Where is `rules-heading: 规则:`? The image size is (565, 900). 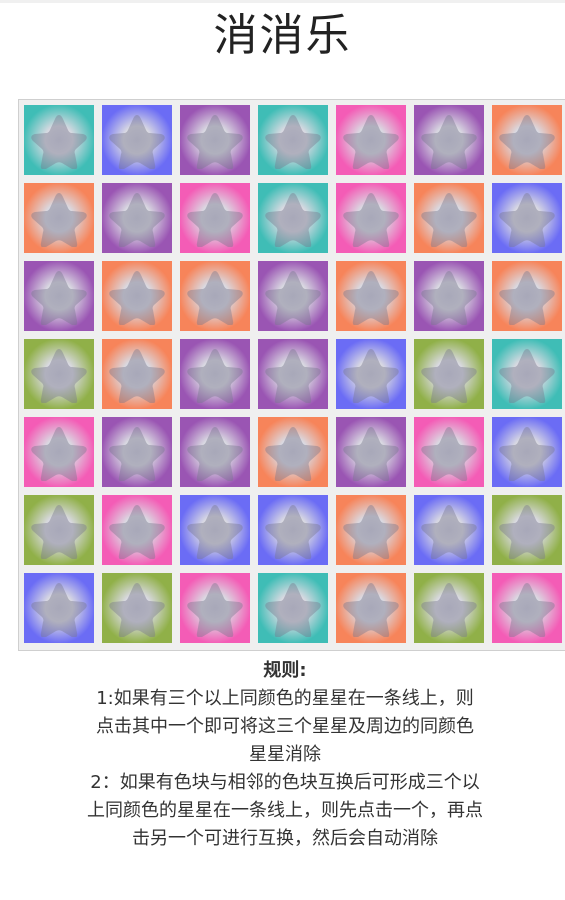 rules-heading: 规则: is located at coordinates (285, 670).